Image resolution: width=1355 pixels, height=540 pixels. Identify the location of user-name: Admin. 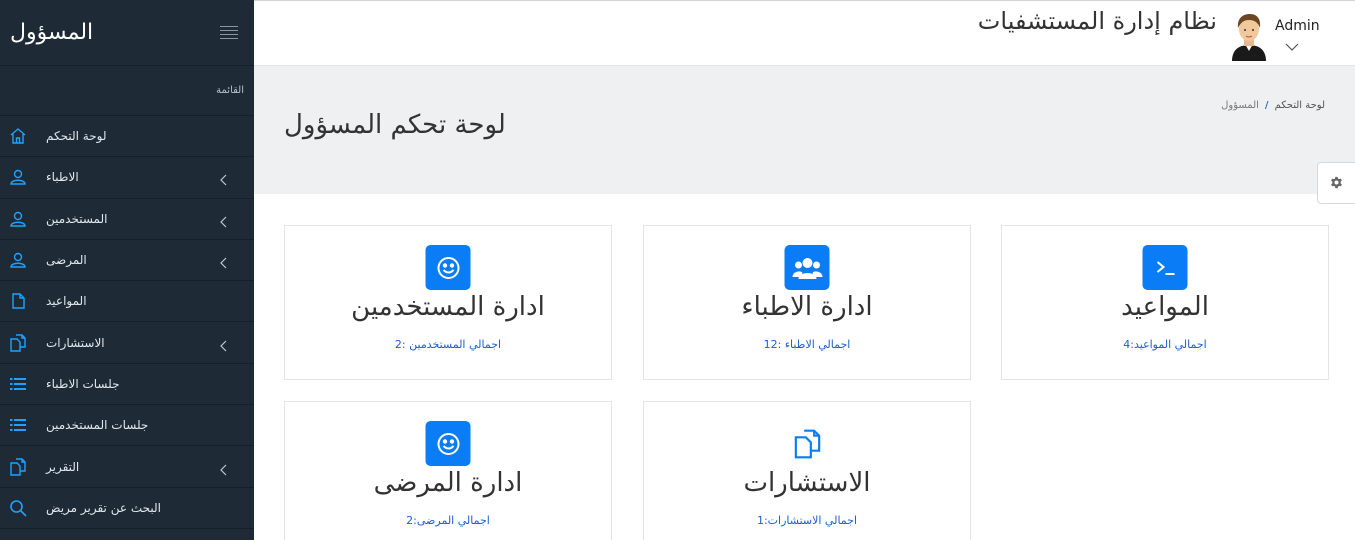
(1297, 26).